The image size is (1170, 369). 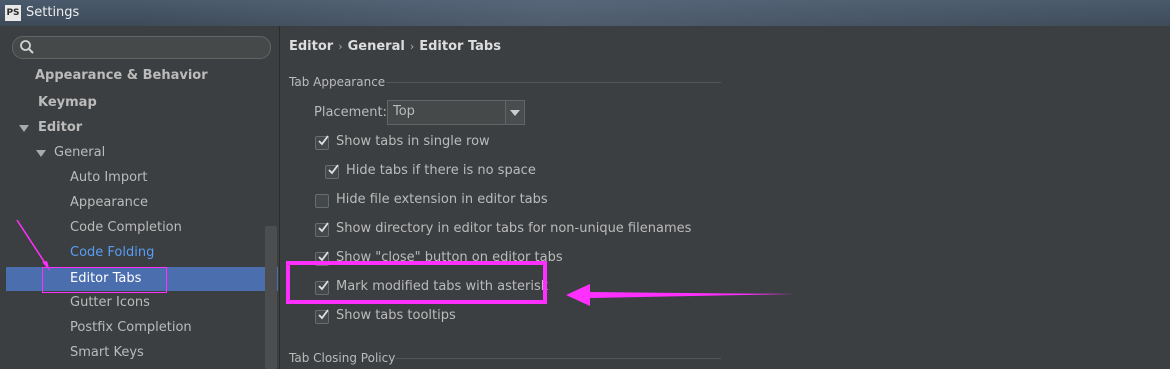 I want to click on breadcrumb-general: General, so click(x=376, y=46).